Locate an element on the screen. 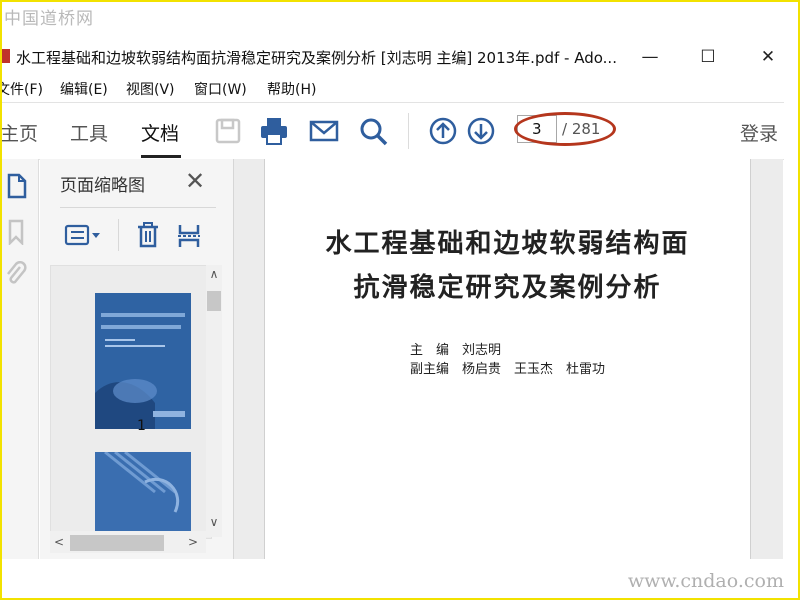 This screenshot has width=800, height=600. panel-title: 页面缩略图 is located at coordinates (102, 186).